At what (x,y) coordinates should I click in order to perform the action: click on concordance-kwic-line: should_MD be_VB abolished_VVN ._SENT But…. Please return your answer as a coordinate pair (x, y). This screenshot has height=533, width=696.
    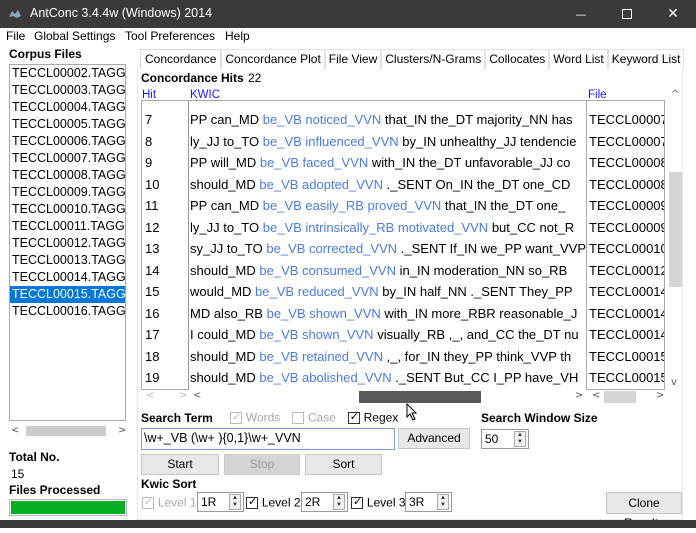
    Looking at the image, I should click on (387, 378).